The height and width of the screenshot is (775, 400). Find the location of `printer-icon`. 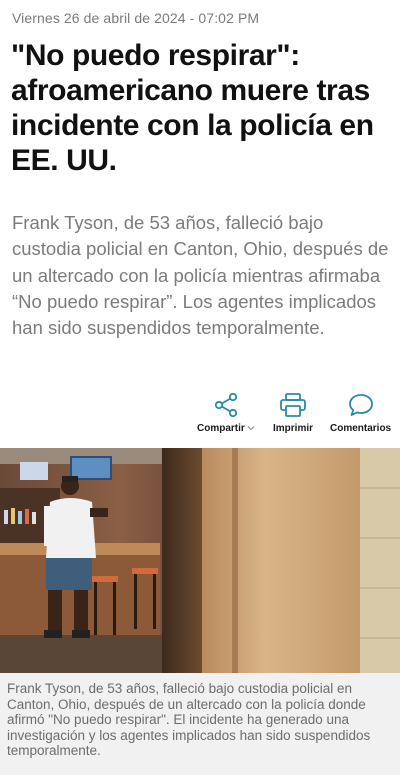

printer-icon is located at coordinates (293, 405).